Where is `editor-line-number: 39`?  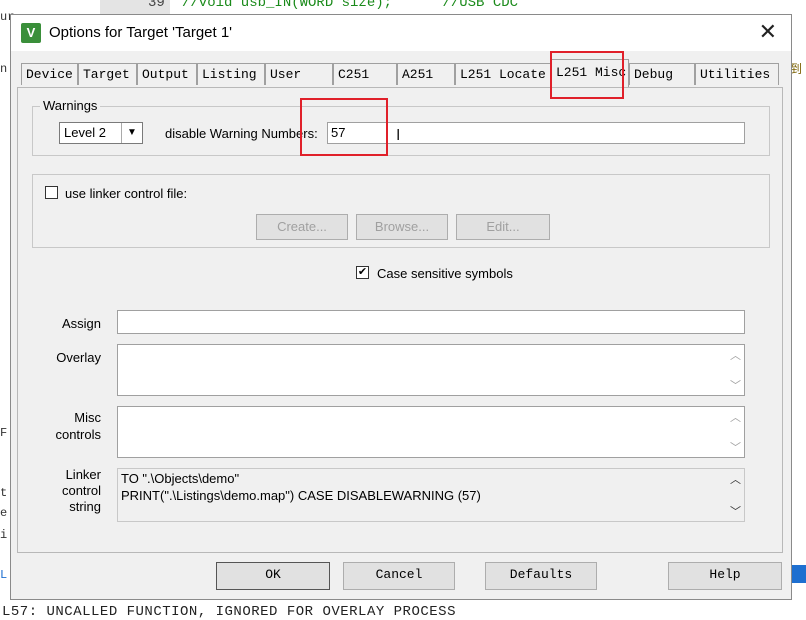 editor-line-number: 39 is located at coordinates (156, 5).